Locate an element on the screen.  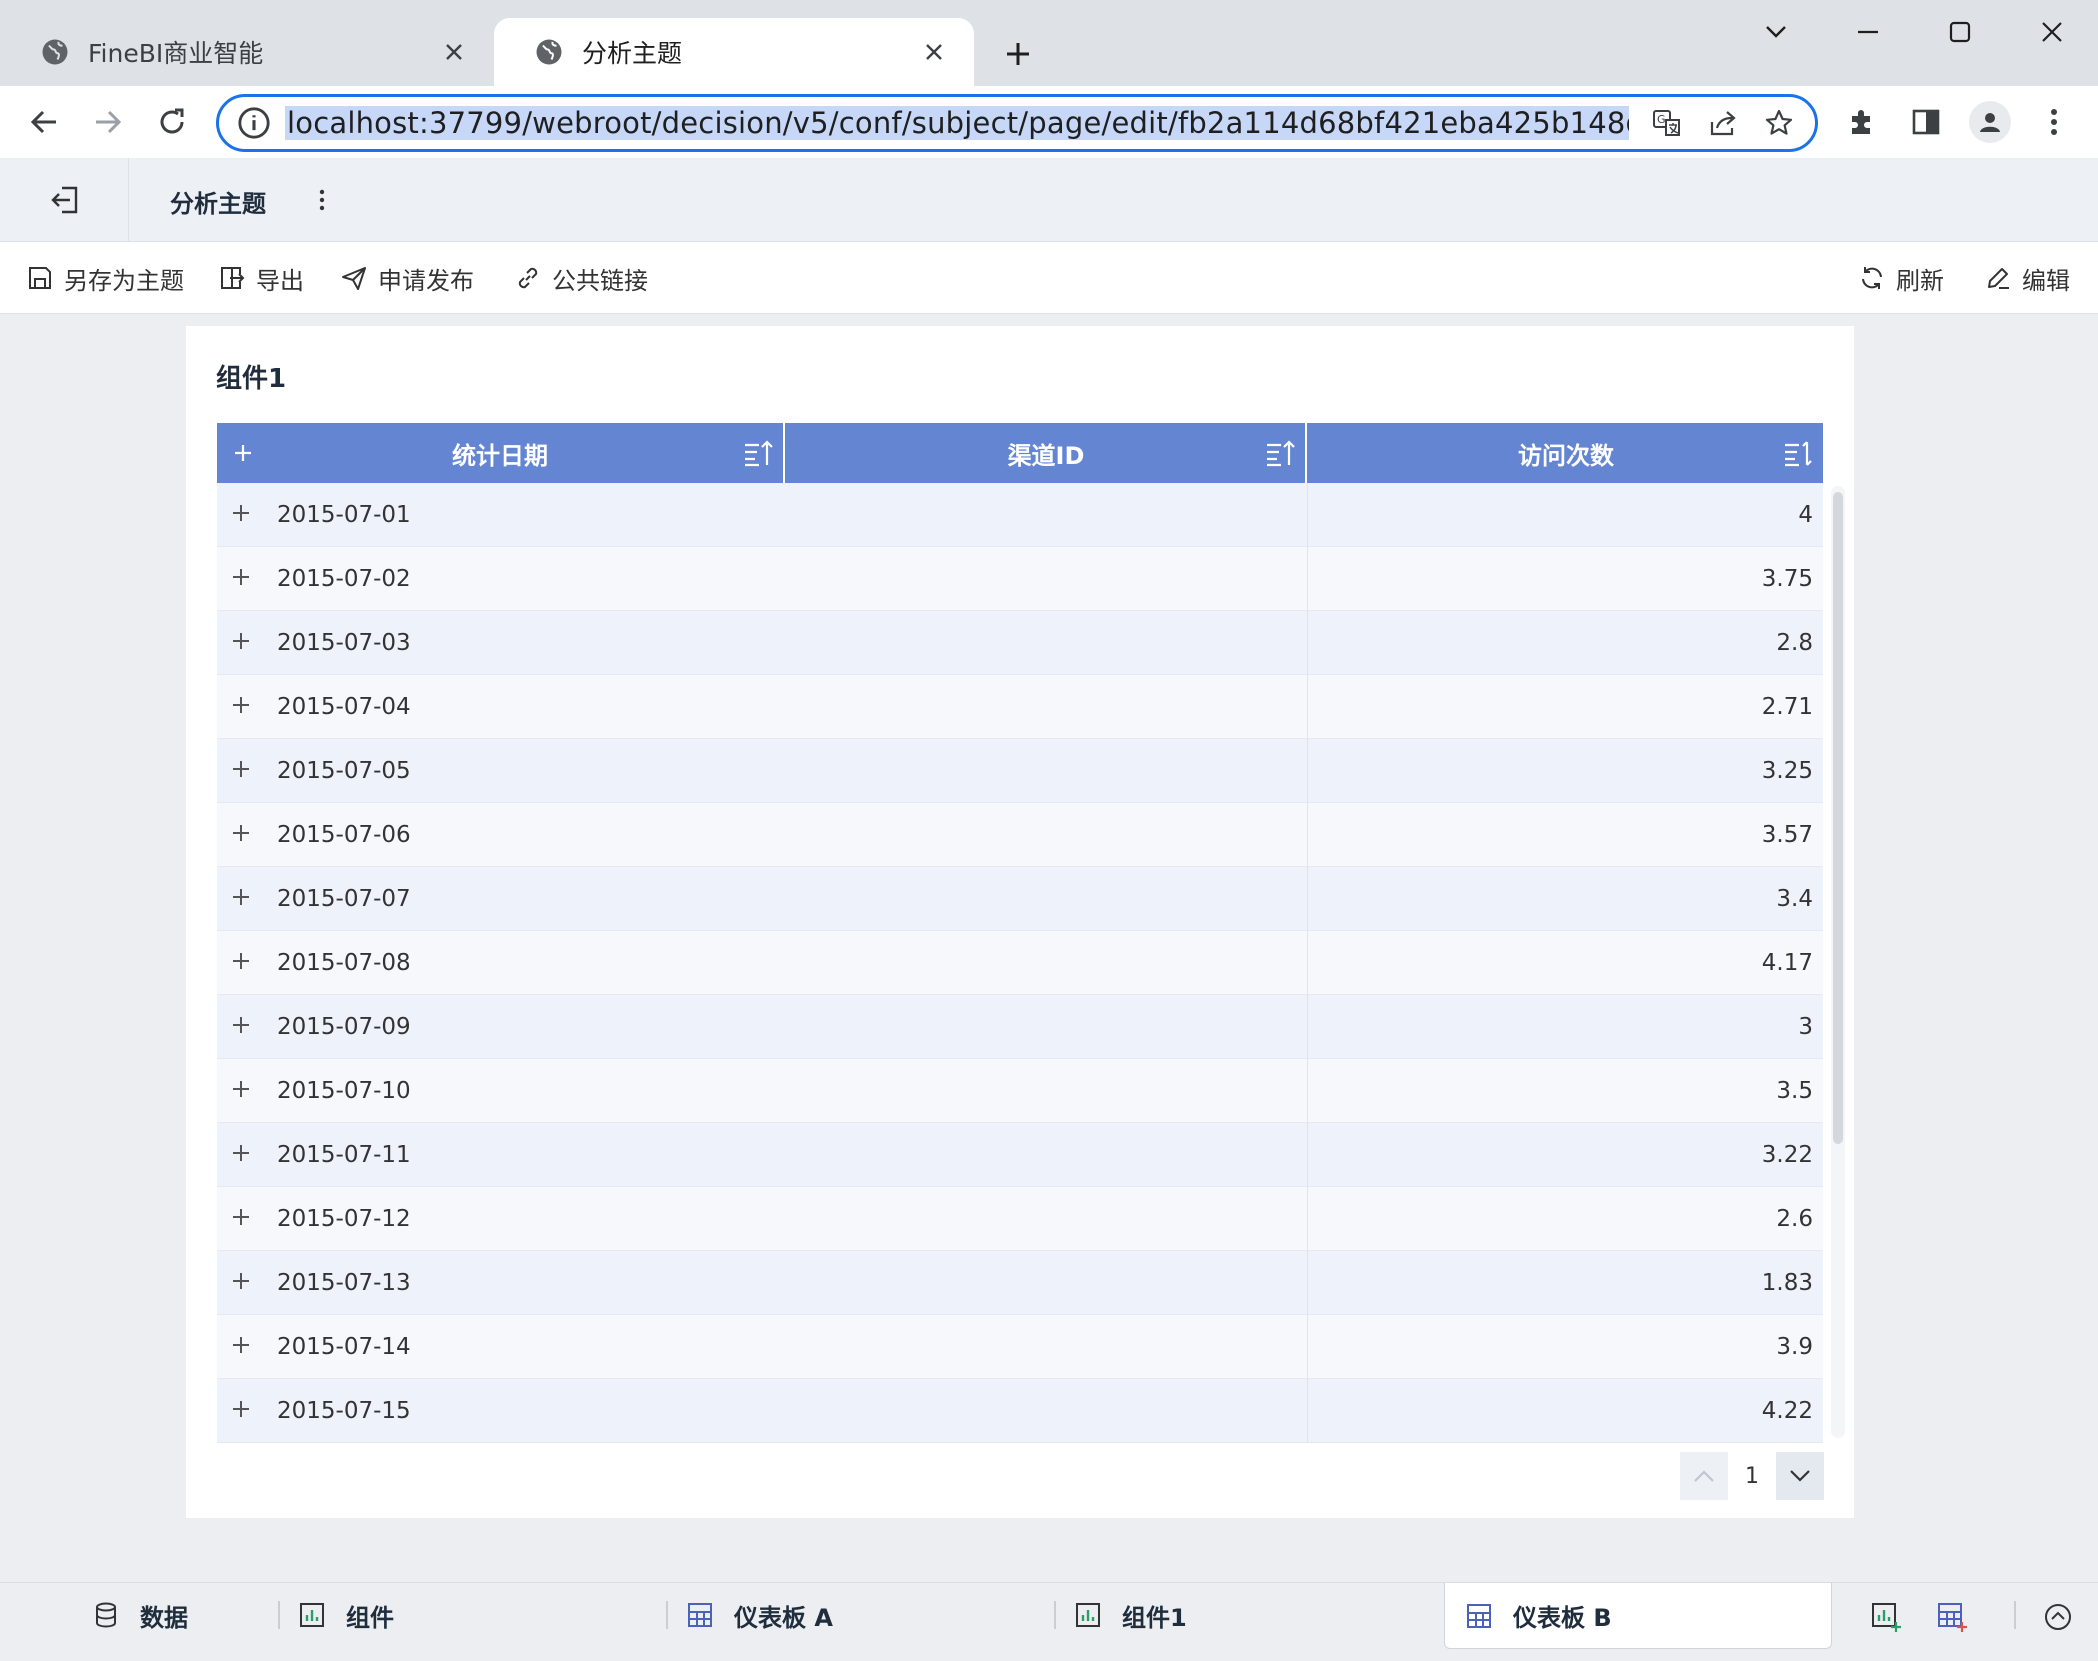
edit-icon is located at coordinates (1998, 278).